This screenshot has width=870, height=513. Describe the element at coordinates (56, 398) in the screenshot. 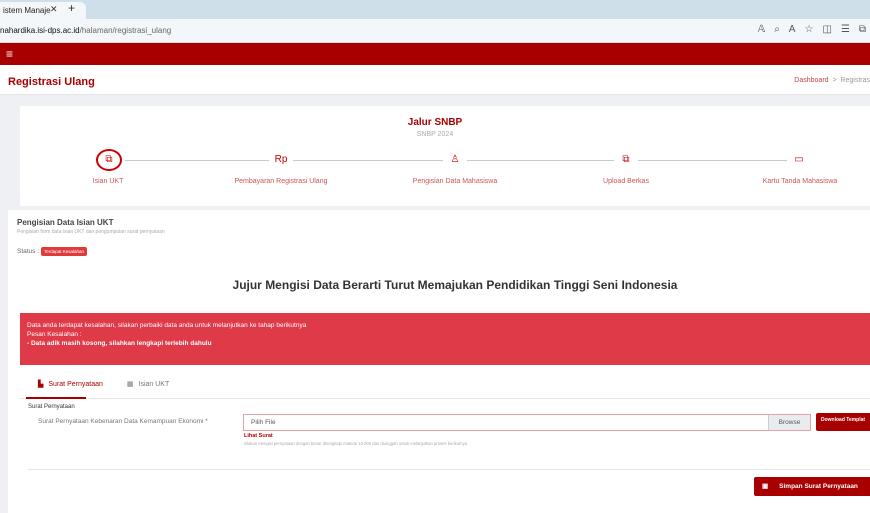

I see `active-tab-indicator` at that location.